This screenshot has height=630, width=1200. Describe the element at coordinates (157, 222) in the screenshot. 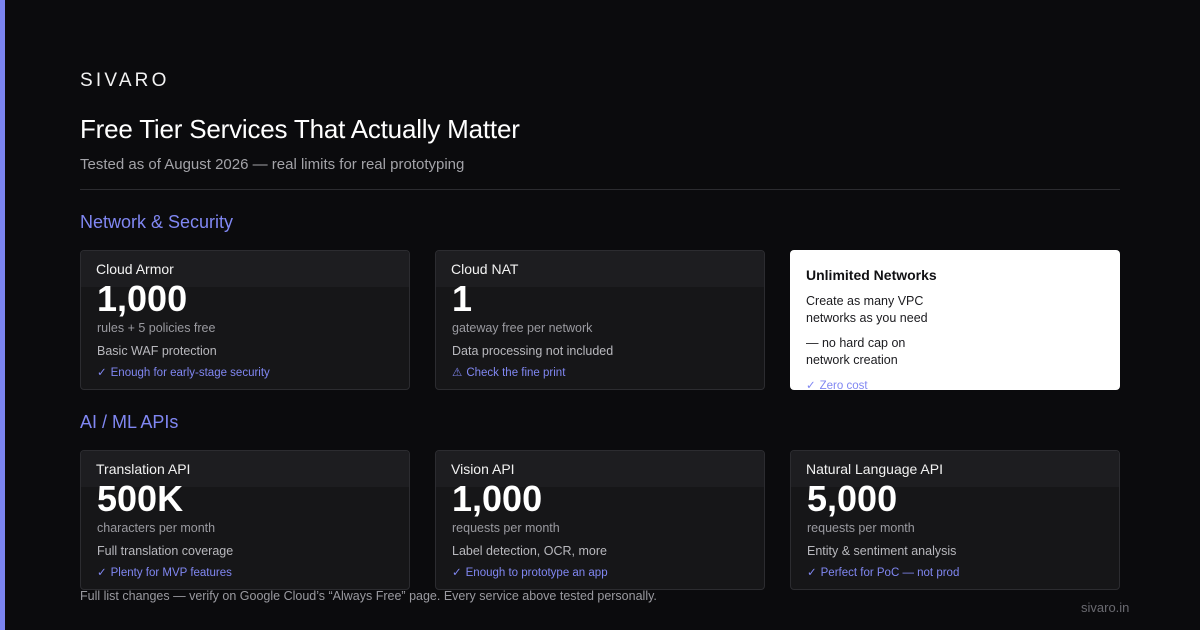

I see `section-heading-network-security: Network & Security` at that location.